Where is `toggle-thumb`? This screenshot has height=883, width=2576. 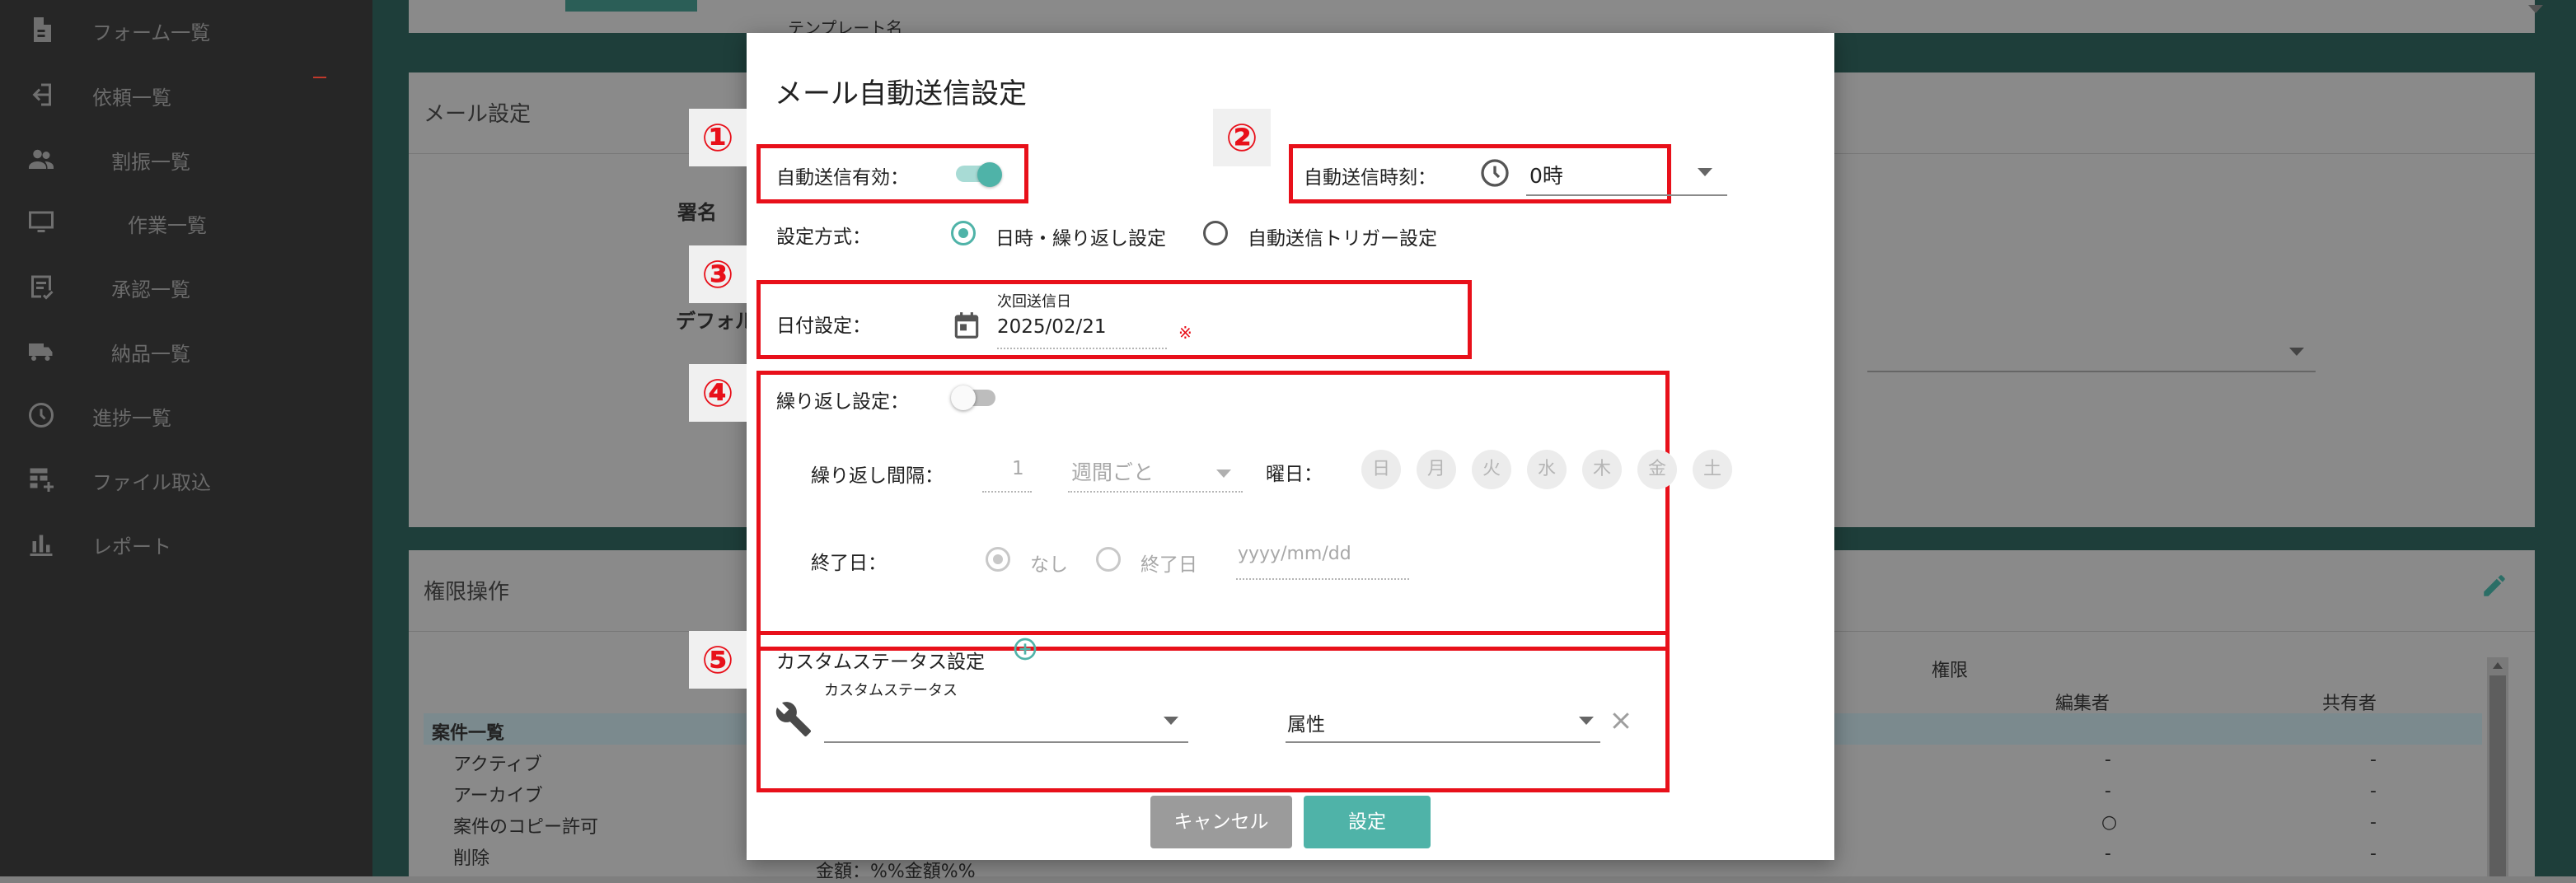
toggle-thumb is located at coordinates (963, 397).